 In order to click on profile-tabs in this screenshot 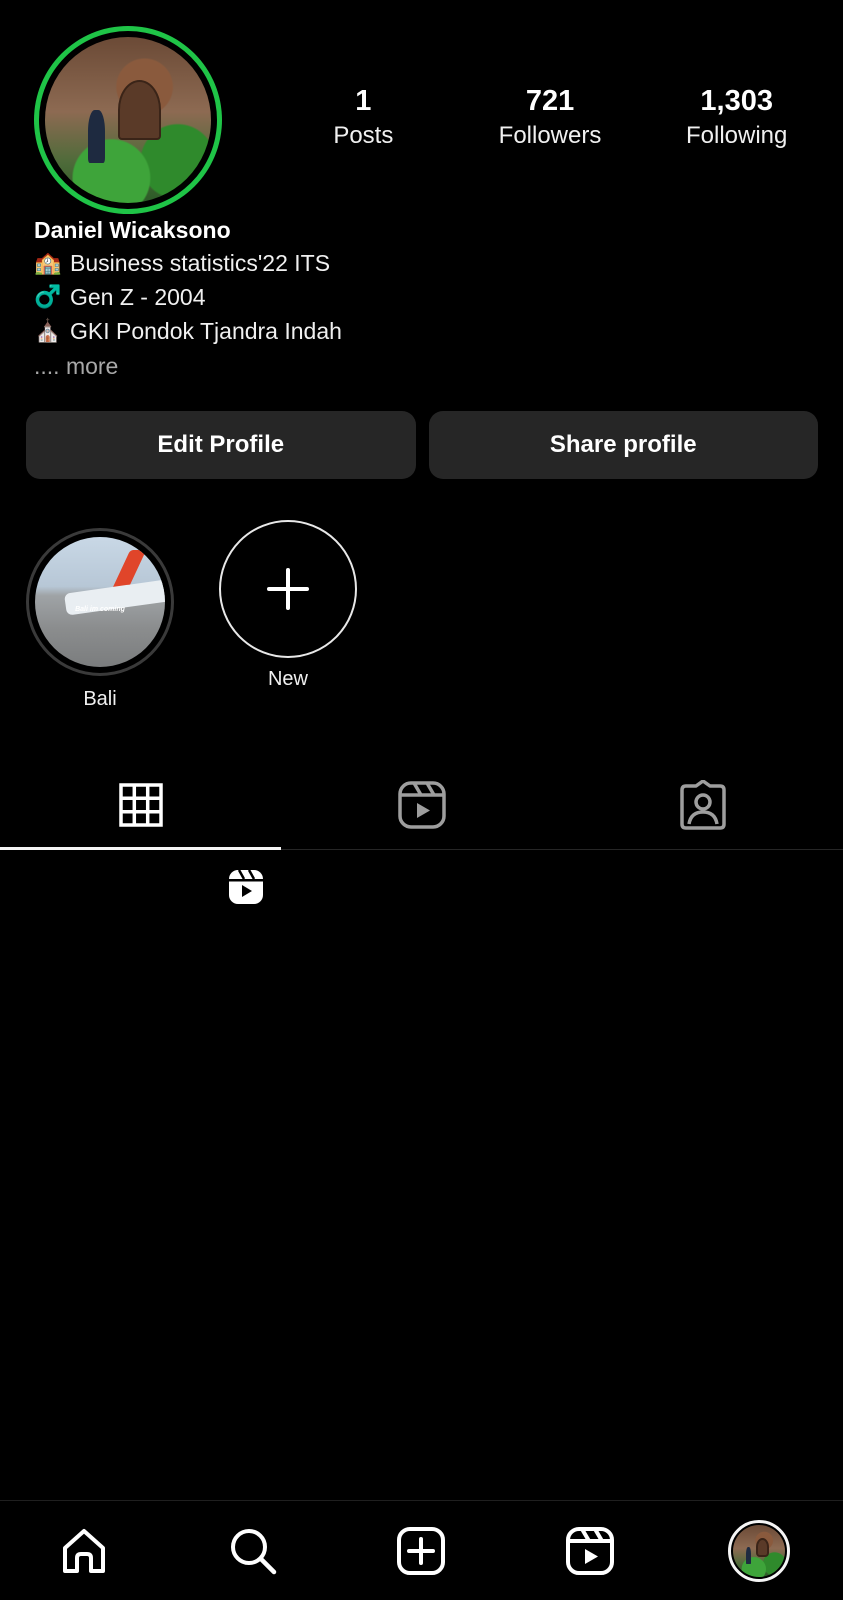, I will do `click(421, 805)`.